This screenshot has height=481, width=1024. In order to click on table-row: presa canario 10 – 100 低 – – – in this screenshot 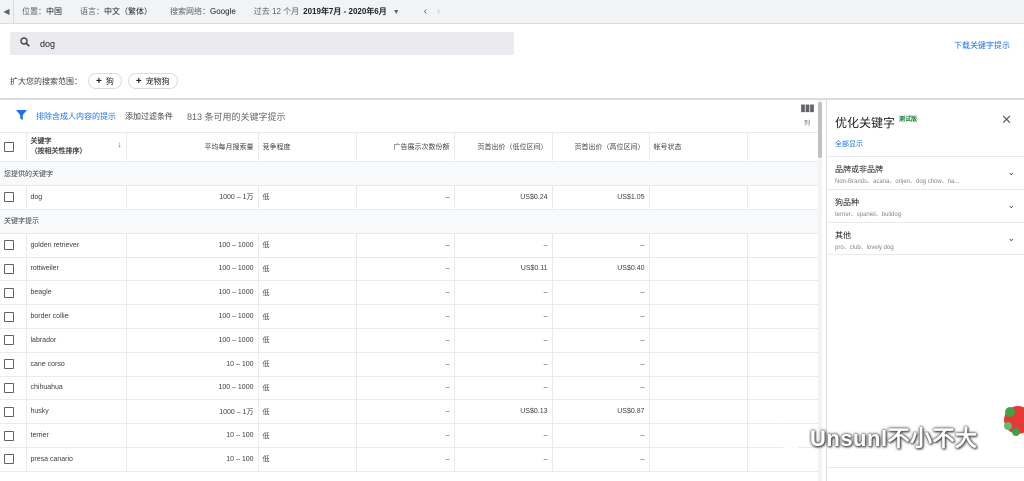, I will do `click(409, 459)`.